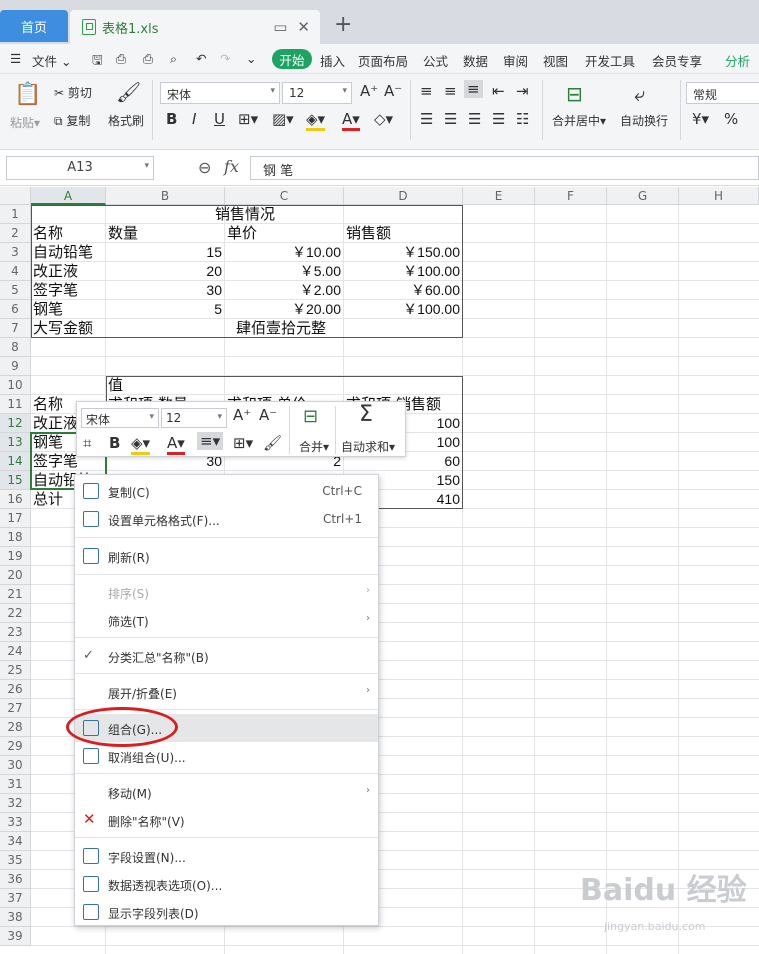 The height and width of the screenshot is (954, 759). What do you see at coordinates (15, 404) in the screenshot?
I see `row-header: 11` at bounding box center [15, 404].